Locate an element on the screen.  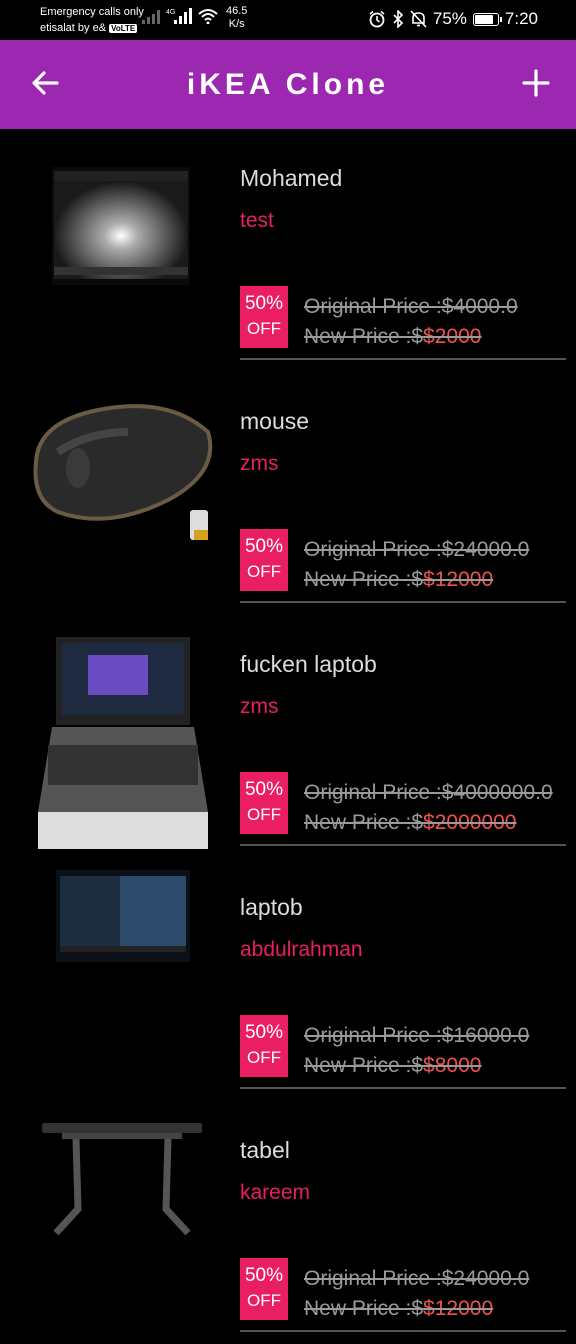
signal-group: 4G is located at coordinates (180, 16).